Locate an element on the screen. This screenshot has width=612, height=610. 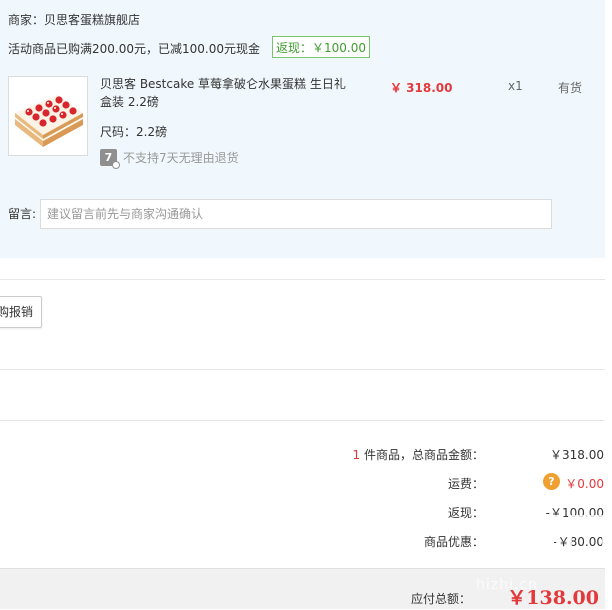
cake-image is located at coordinates (48, 116).